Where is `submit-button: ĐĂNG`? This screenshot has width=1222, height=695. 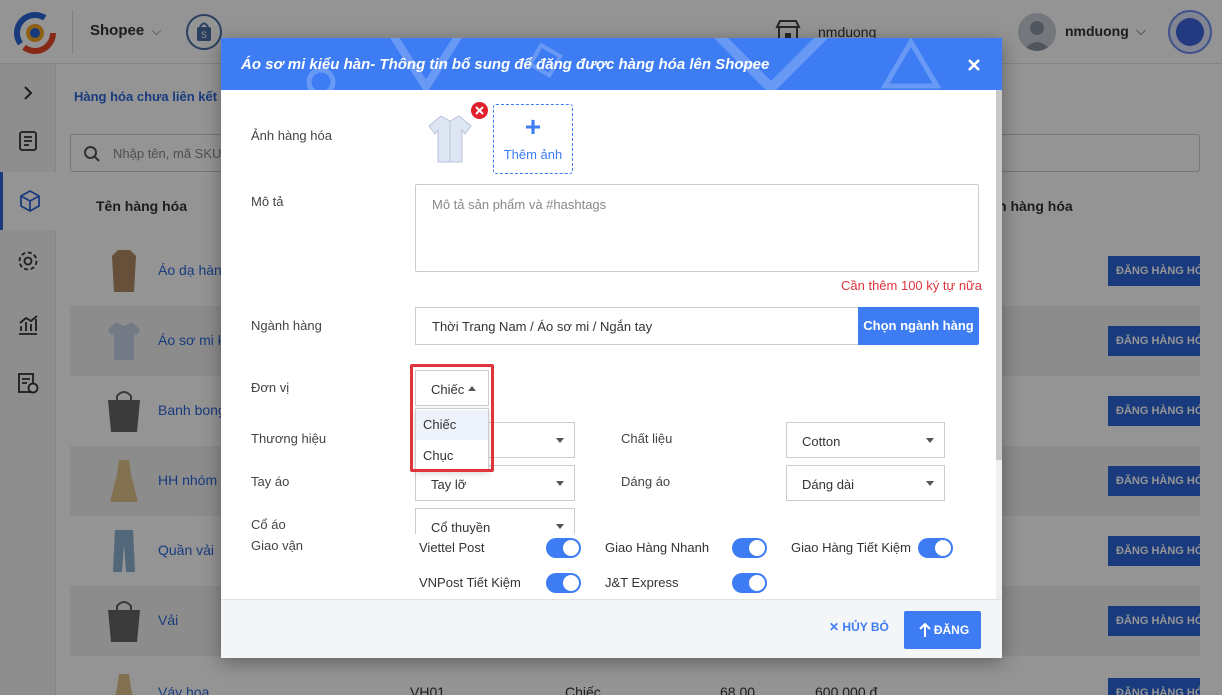
submit-button: ĐĂNG is located at coordinates (942, 630).